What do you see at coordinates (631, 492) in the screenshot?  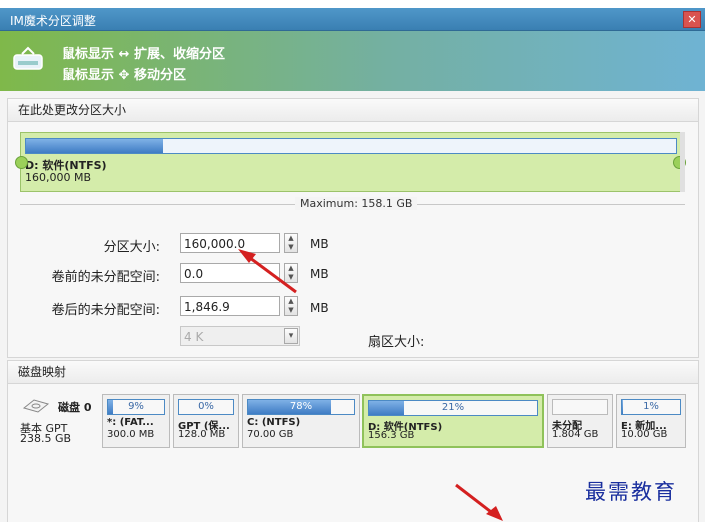 I see `watermark: 最需教育` at bounding box center [631, 492].